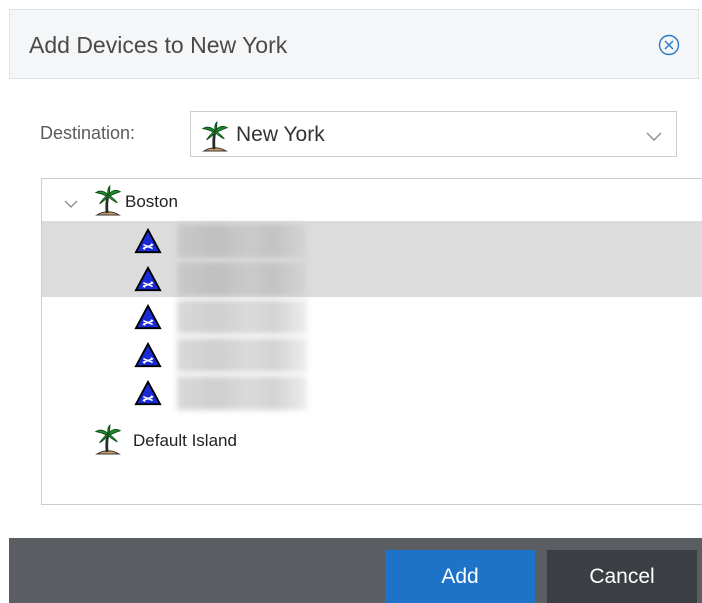  What do you see at coordinates (372, 441) in the screenshot?
I see `tree-node-default-island: Default Island` at bounding box center [372, 441].